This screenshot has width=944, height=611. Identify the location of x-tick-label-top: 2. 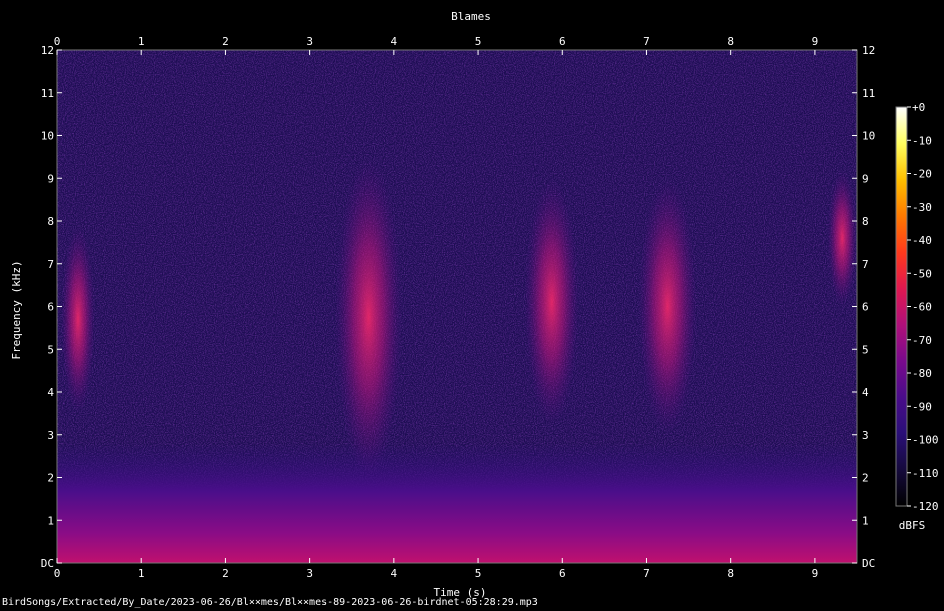
(225, 41).